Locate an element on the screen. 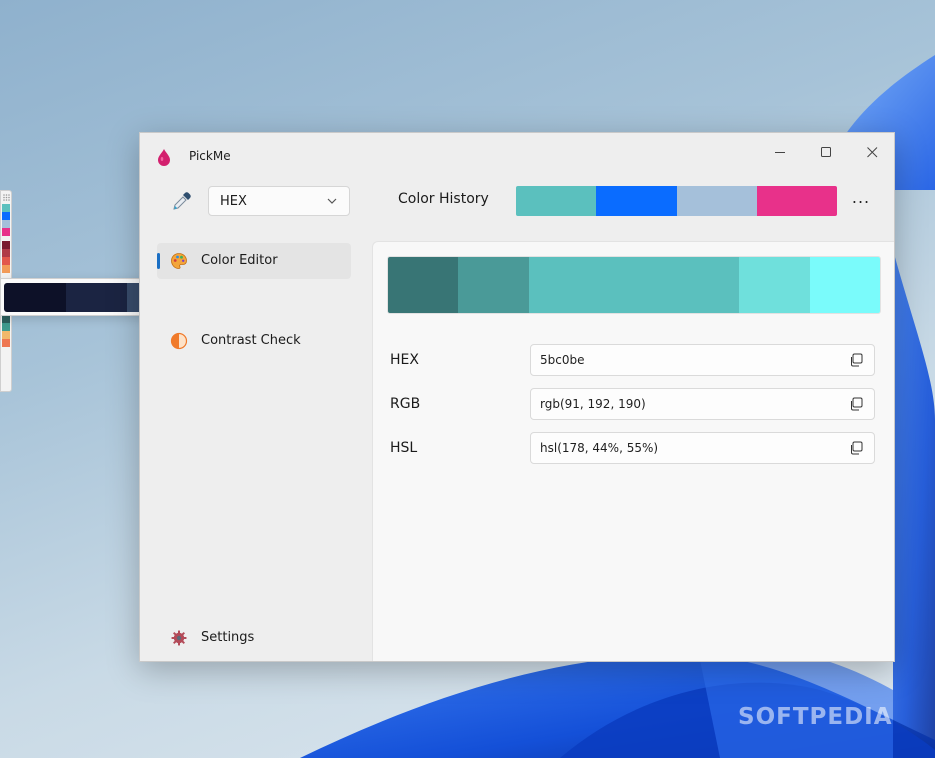 This screenshot has width=935, height=758. eyedropper-icon is located at coordinates (182, 201).